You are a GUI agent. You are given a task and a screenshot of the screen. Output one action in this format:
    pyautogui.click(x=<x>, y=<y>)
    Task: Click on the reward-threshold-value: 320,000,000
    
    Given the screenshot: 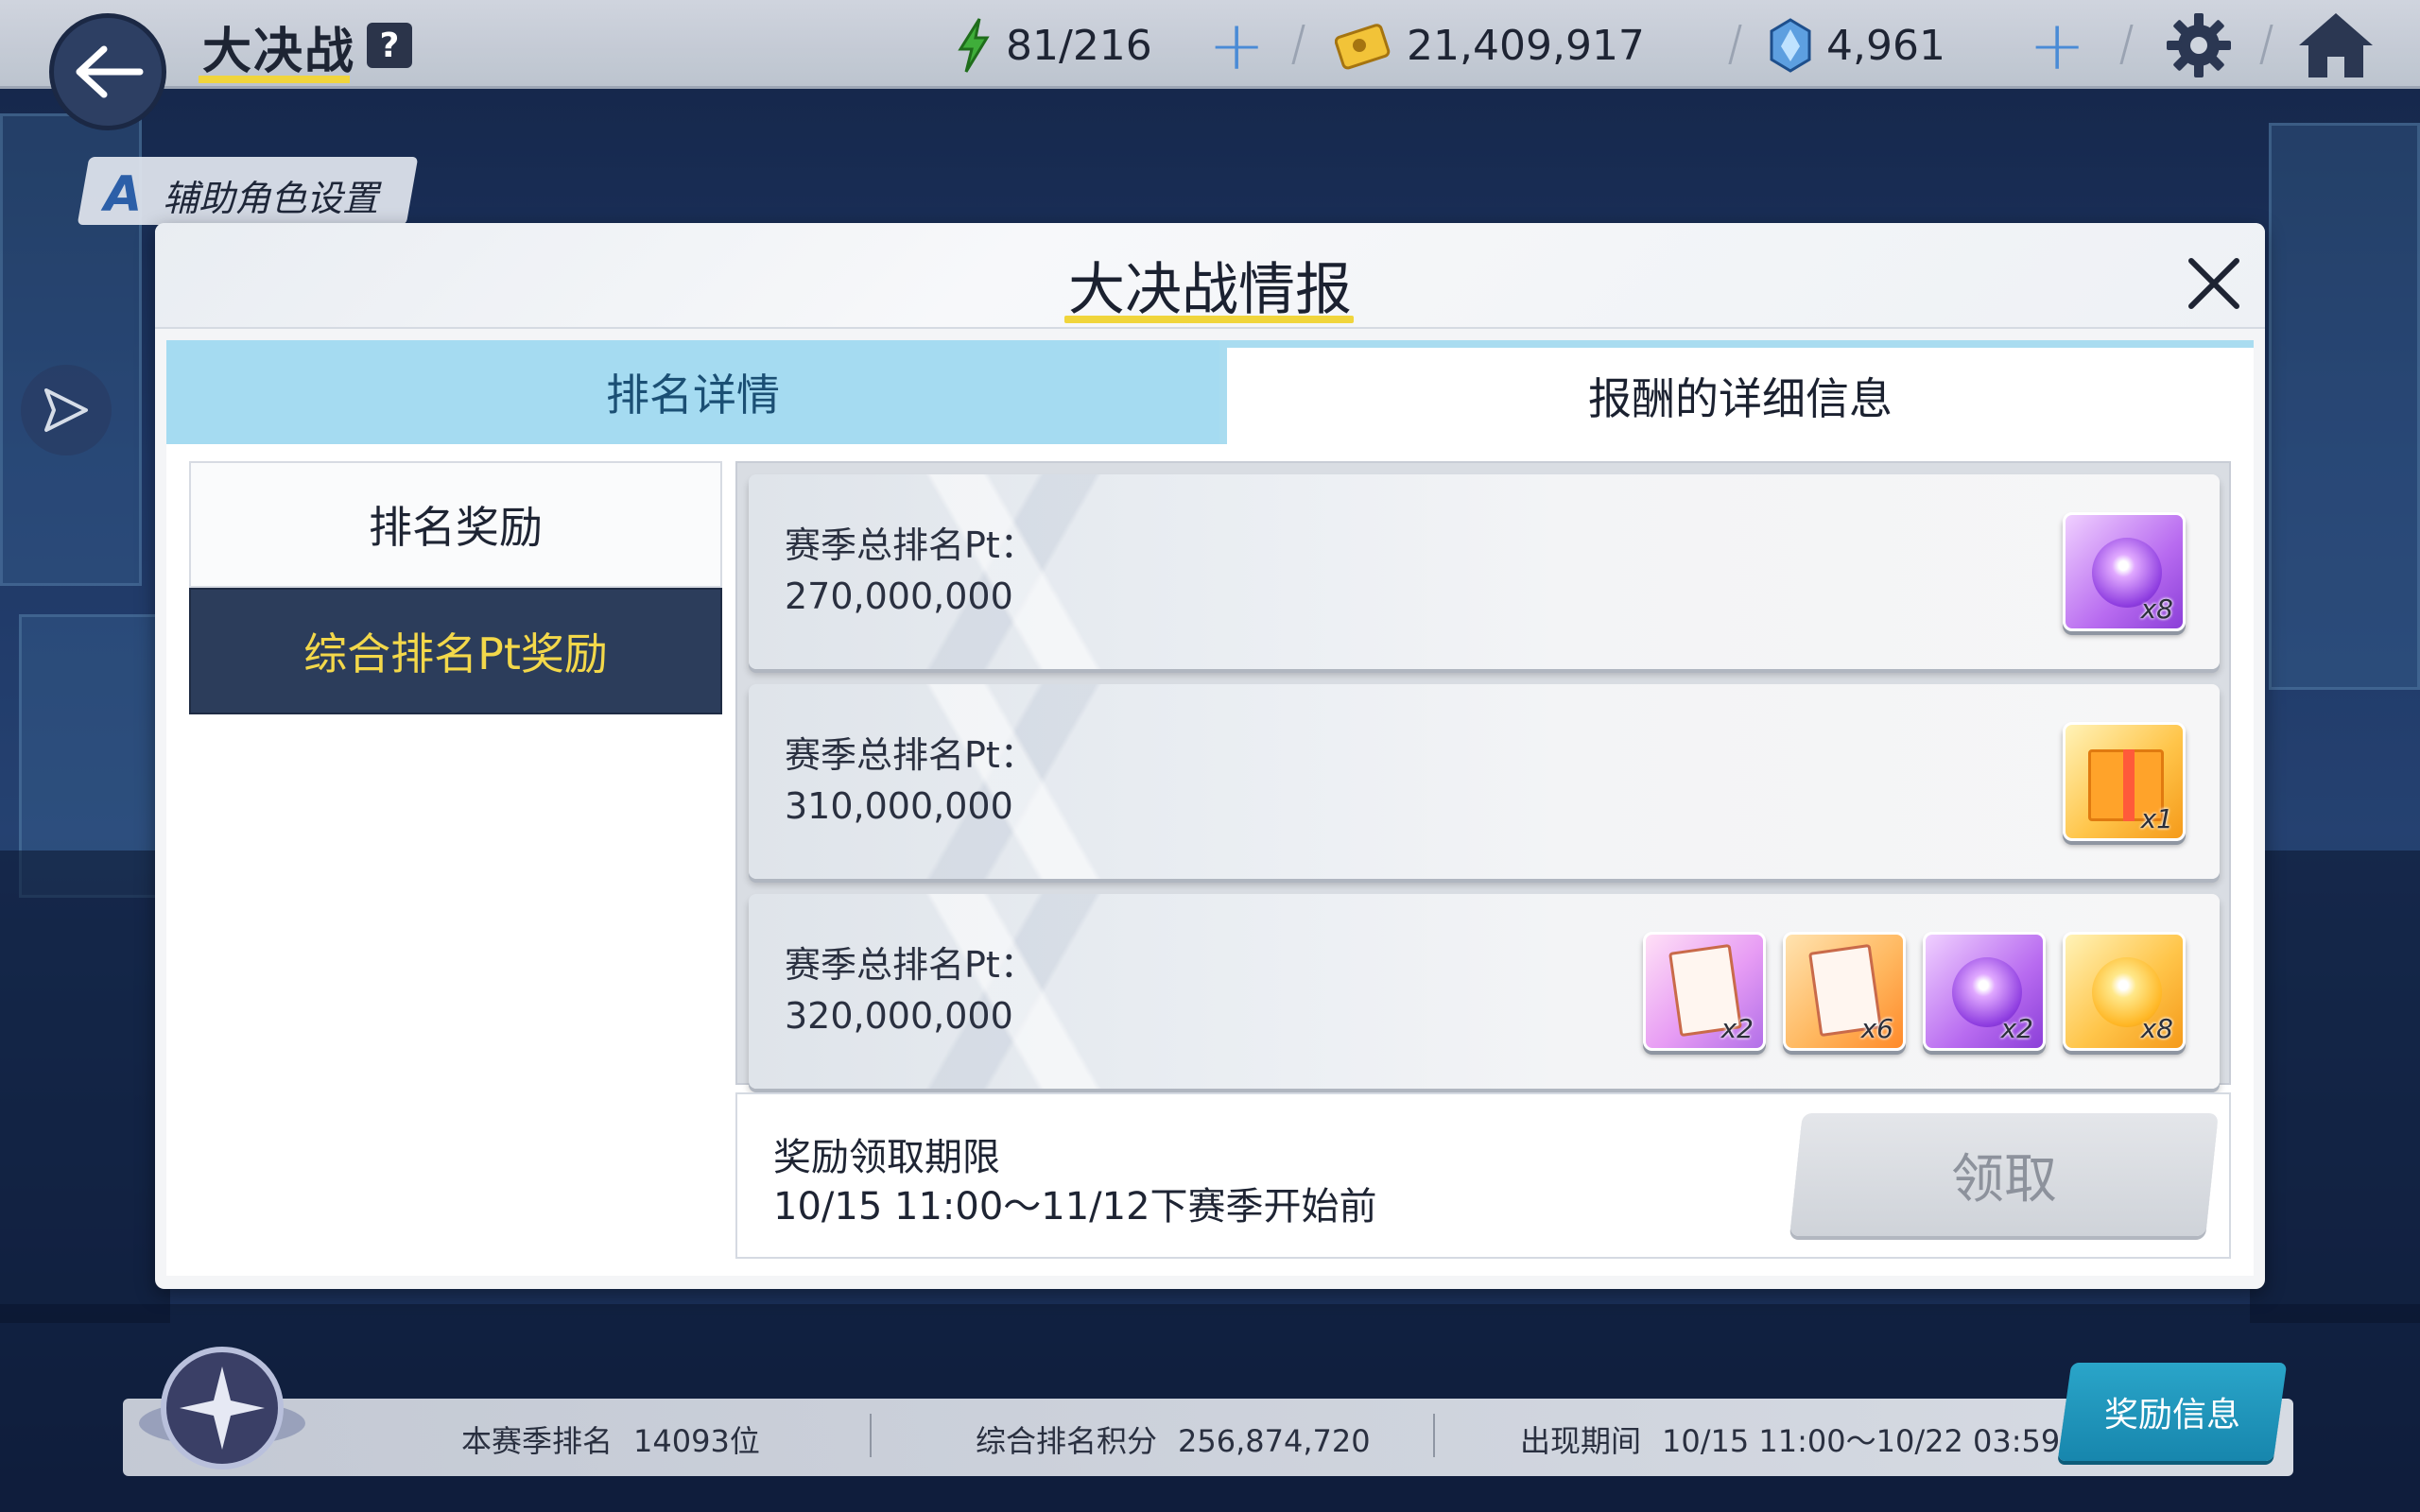 What is the action you would take?
    pyautogui.click(x=899, y=1016)
    